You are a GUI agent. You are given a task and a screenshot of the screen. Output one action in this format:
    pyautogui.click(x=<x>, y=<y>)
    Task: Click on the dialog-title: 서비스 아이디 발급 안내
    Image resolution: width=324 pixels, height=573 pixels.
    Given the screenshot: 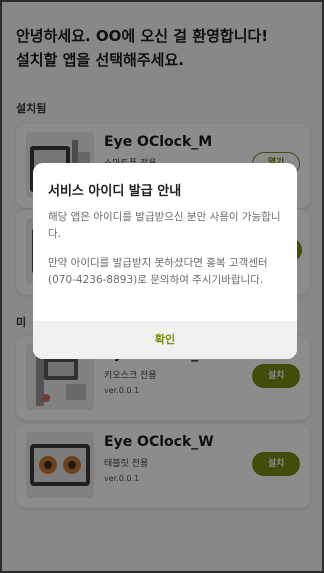 What is the action you would take?
    pyautogui.click(x=115, y=191)
    